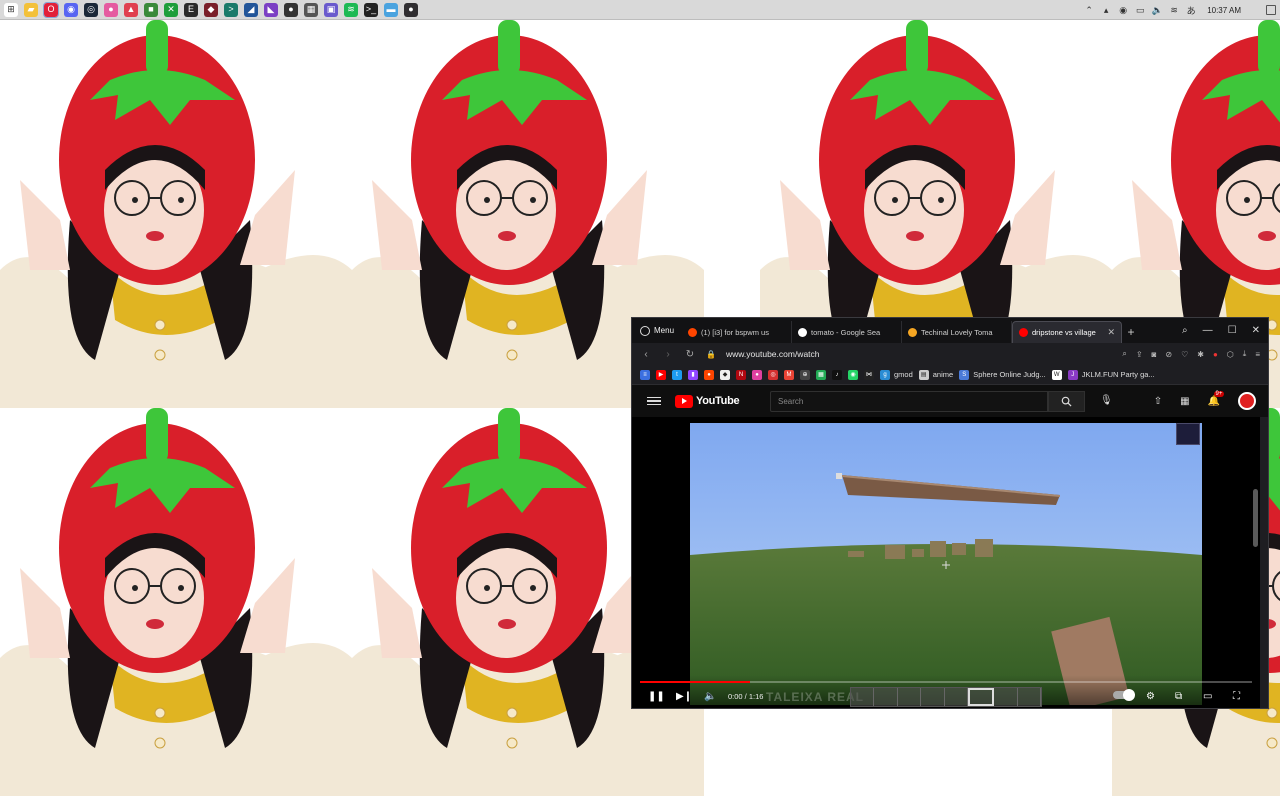  Describe the element at coordinates (1066, 401) in the screenshot. I see `search-button` at that location.